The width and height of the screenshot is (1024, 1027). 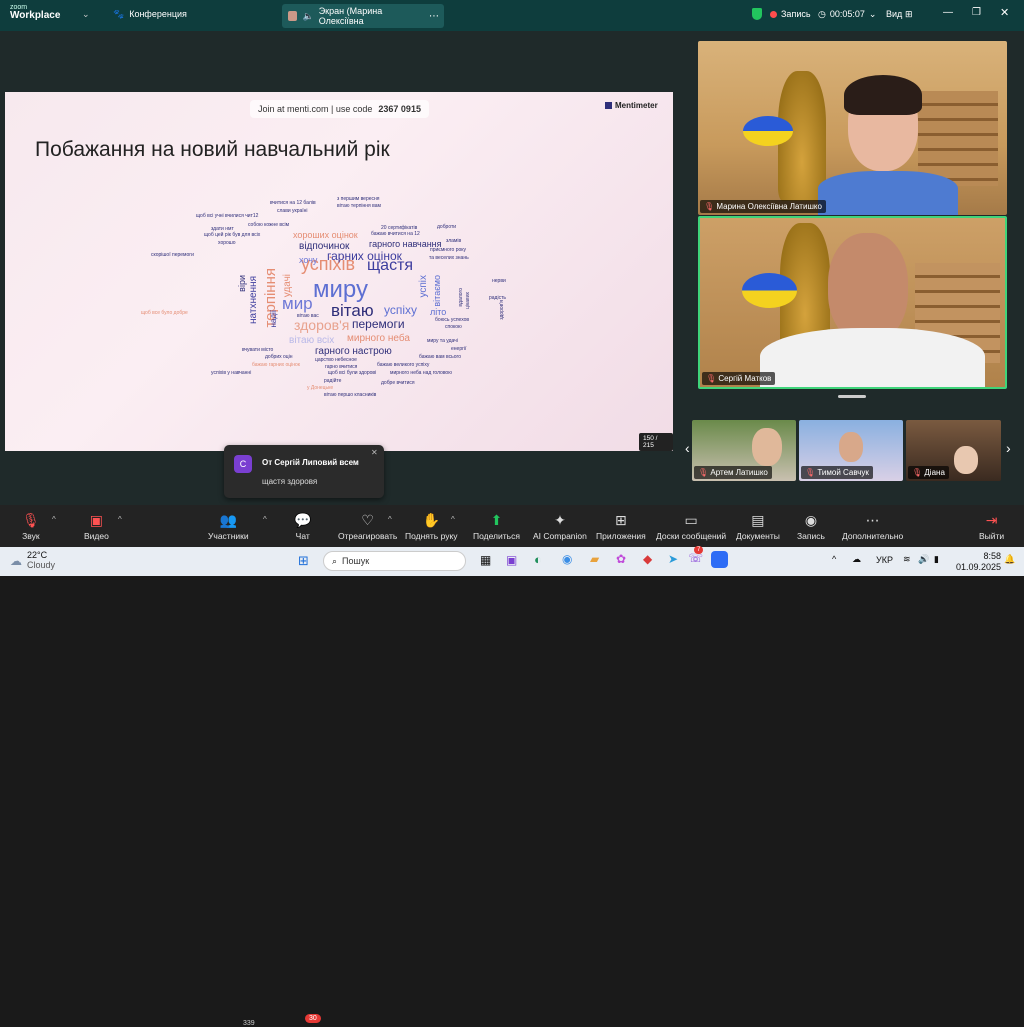 What do you see at coordinates (96, 520) in the screenshot?
I see `video-off-icon: ▣` at bounding box center [96, 520].